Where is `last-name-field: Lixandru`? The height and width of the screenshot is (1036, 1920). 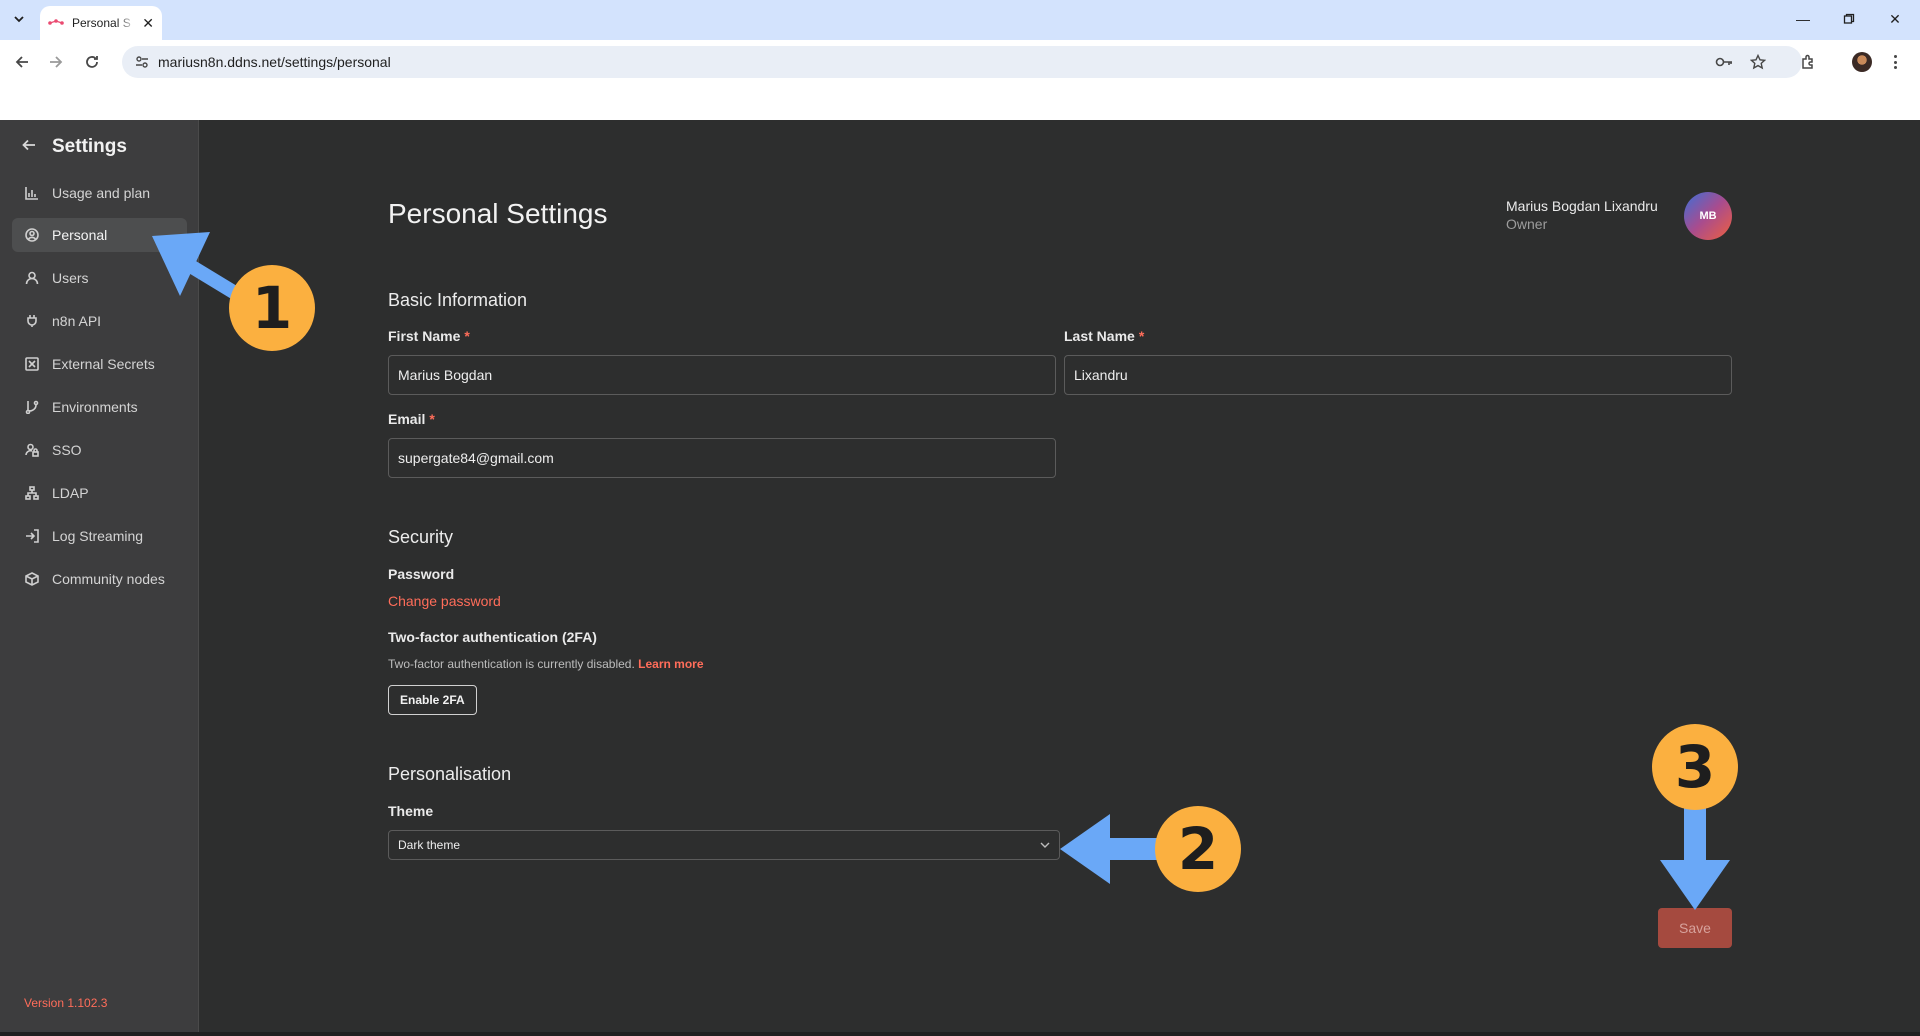
last-name-field: Lixandru is located at coordinates (1398, 375).